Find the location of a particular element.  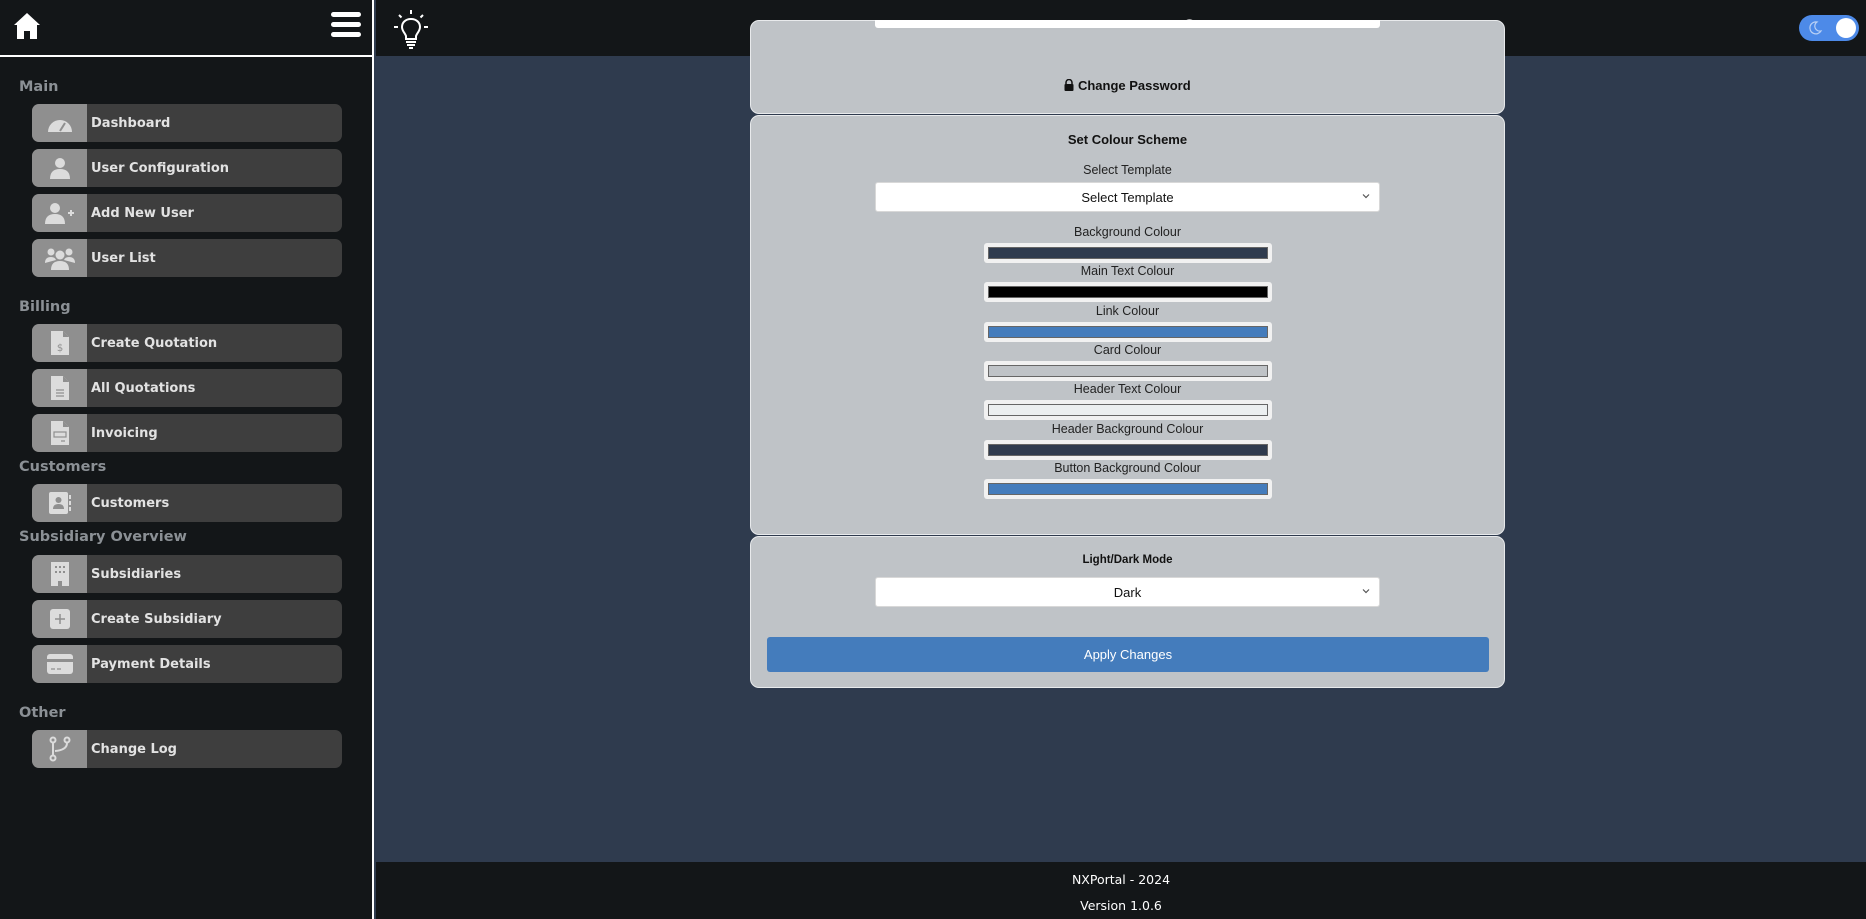

sidebar-item-change-log: Change Log is located at coordinates (187, 749).